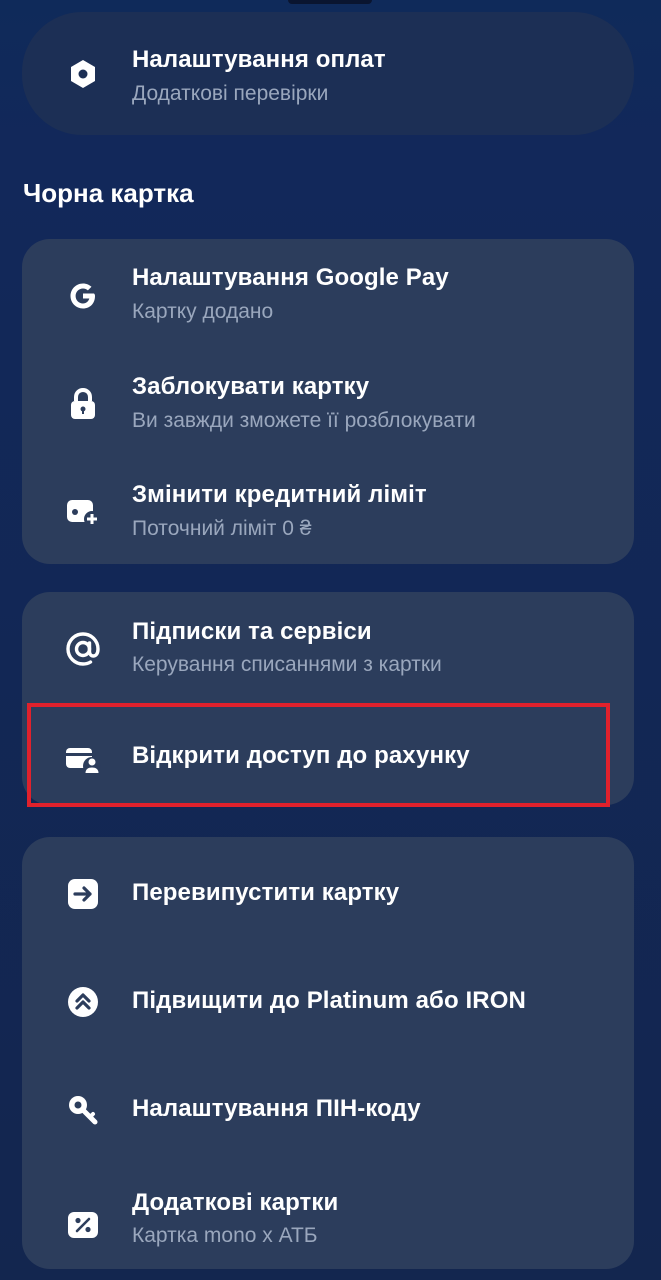 Image resolution: width=661 pixels, height=1280 pixels. Describe the element at coordinates (83, 512) in the screenshot. I see `card-plus-icon` at that location.